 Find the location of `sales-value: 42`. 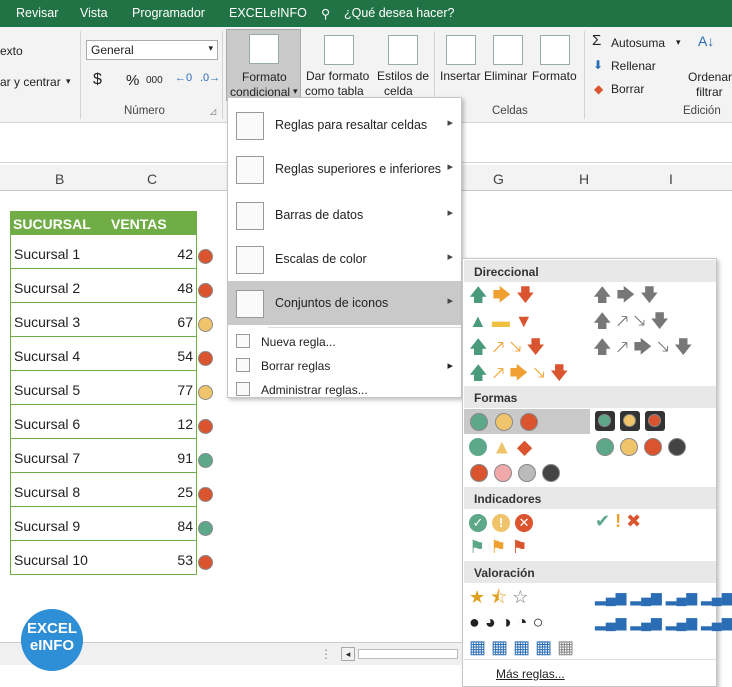

sales-value: 42 is located at coordinates (185, 254).